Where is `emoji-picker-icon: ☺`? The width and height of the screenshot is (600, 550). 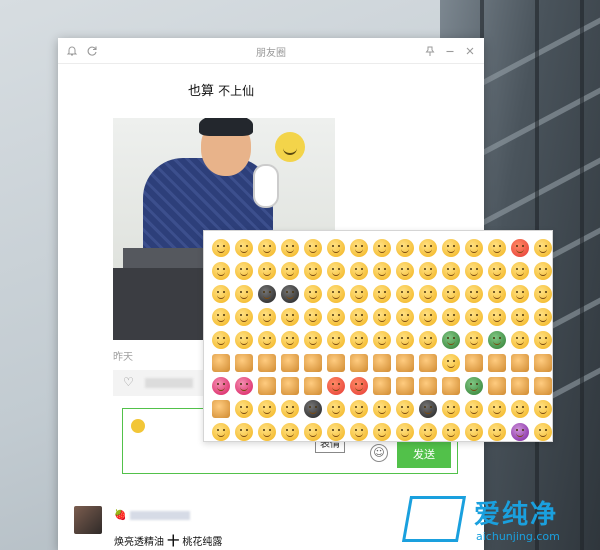 emoji-picker-icon: ☺ is located at coordinates (379, 453).